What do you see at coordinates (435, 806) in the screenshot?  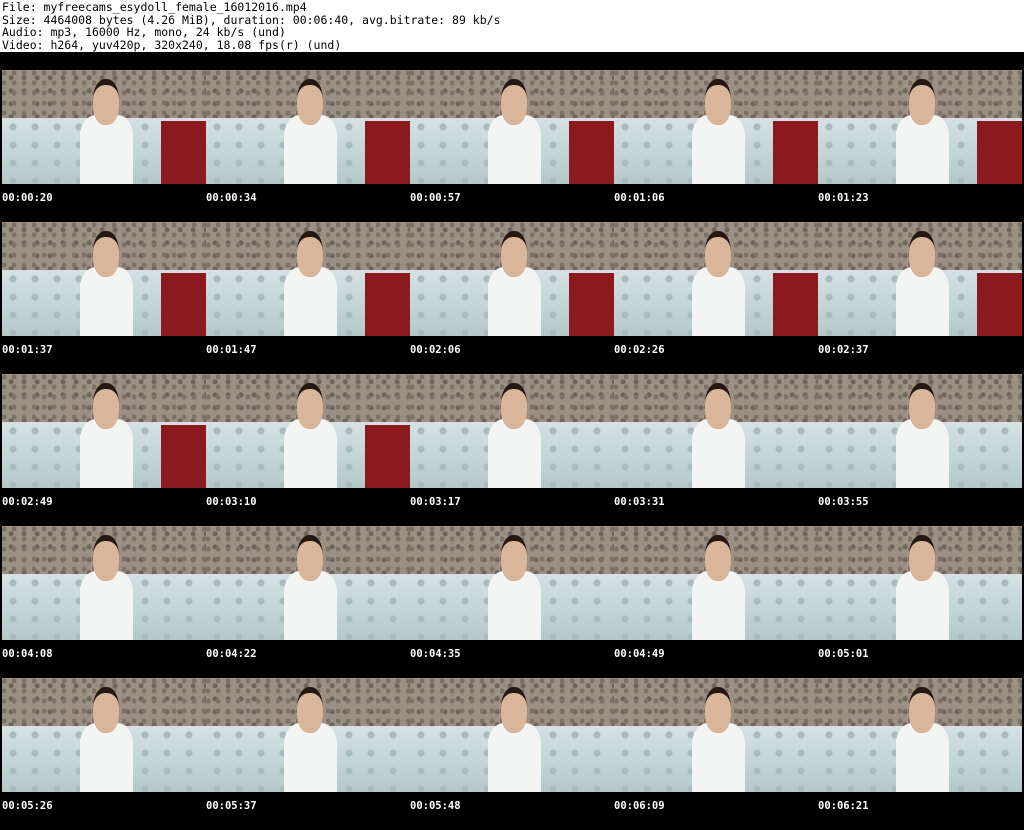 I see `frame-timestamp: 00:05:48` at bounding box center [435, 806].